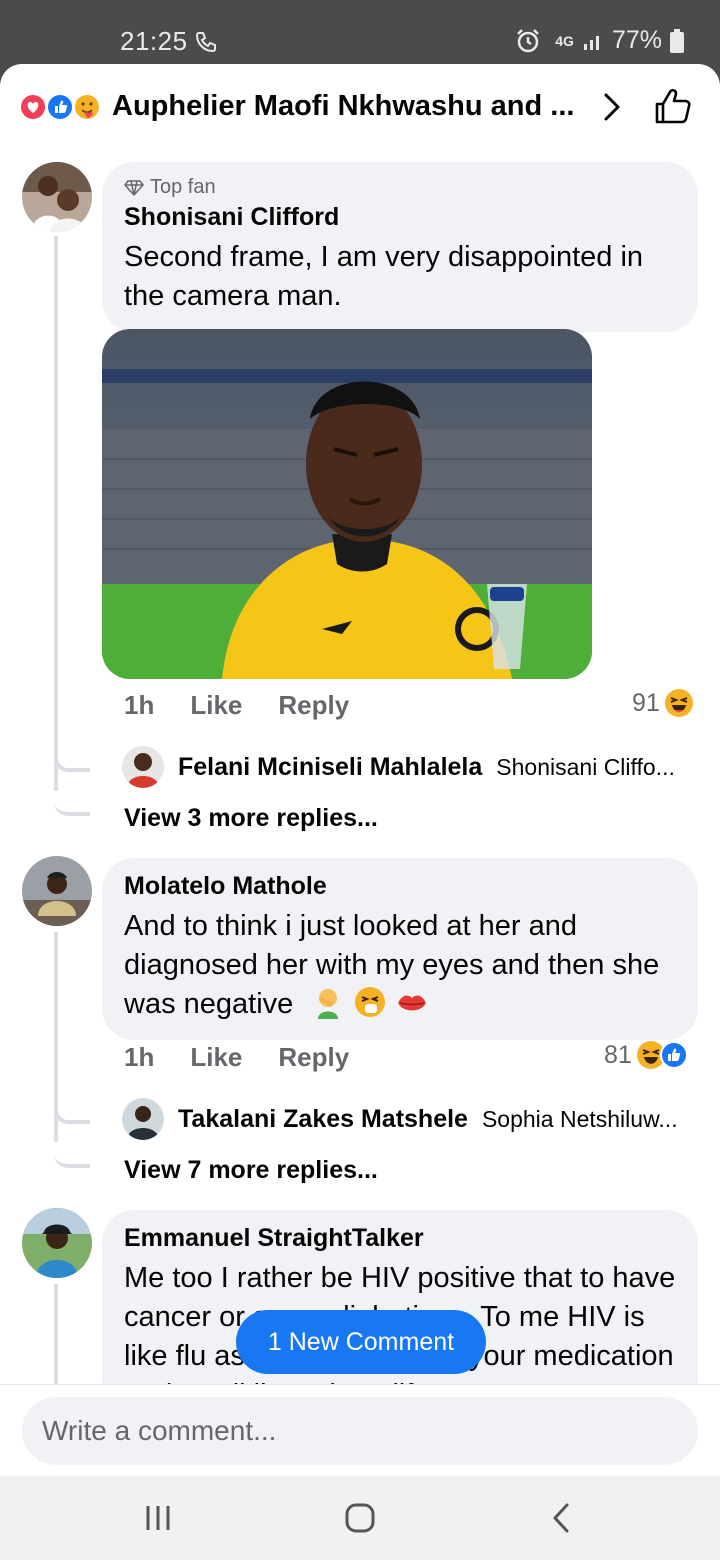  Describe the element at coordinates (564, 40) in the screenshot. I see `network-type: 4G` at that location.